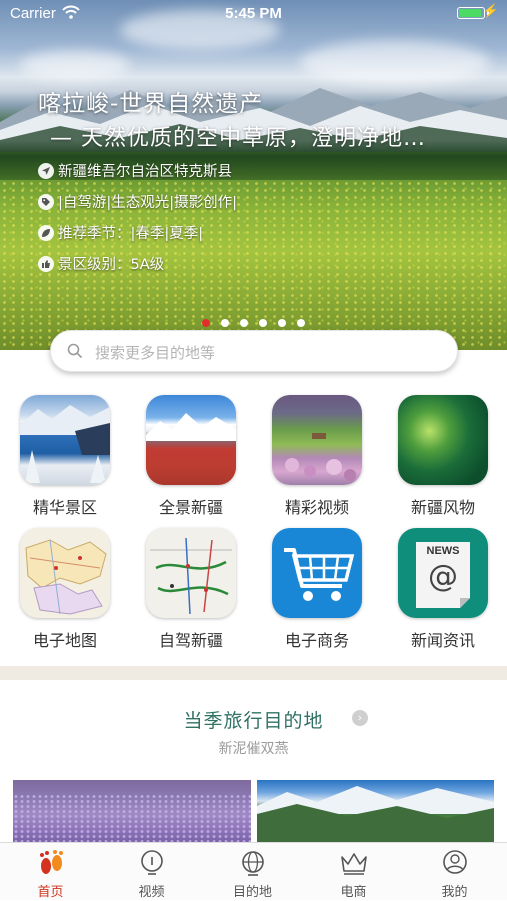 This screenshot has width=507, height=901. What do you see at coordinates (152, 862) in the screenshot?
I see `lightbulb-icon` at bounding box center [152, 862].